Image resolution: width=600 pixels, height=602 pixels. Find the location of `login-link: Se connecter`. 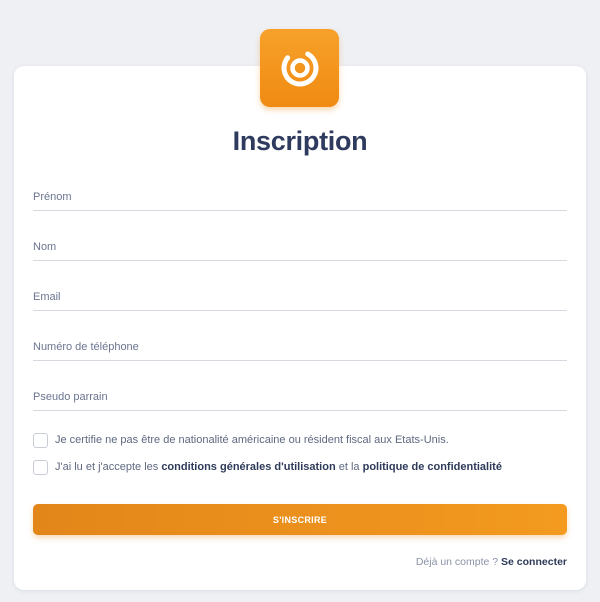

login-link: Se connecter is located at coordinates (534, 562).